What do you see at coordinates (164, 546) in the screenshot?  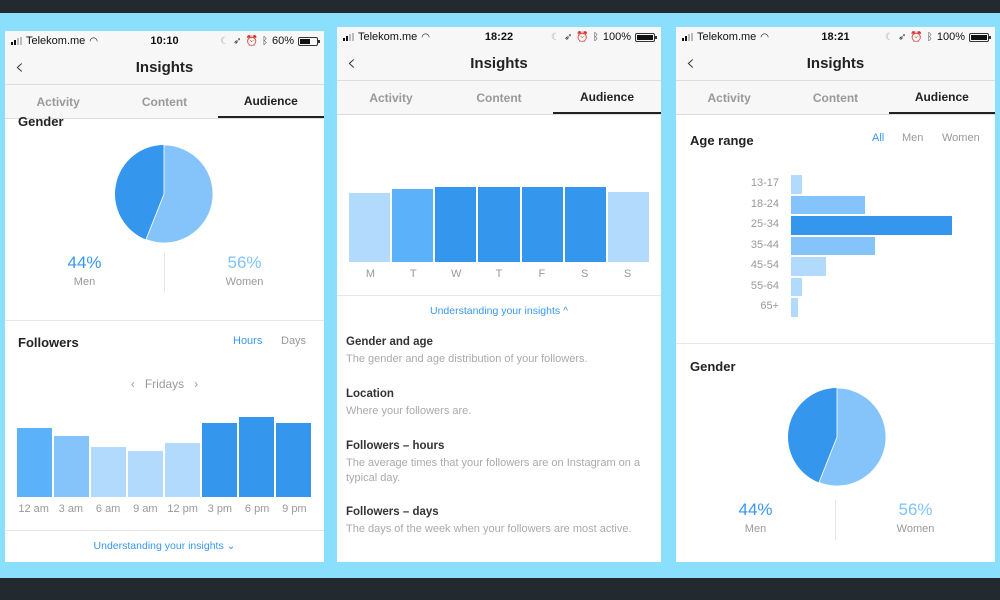 I see `understanding-insights-link: Understanding your insights ⌄` at bounding box center [164, 546].